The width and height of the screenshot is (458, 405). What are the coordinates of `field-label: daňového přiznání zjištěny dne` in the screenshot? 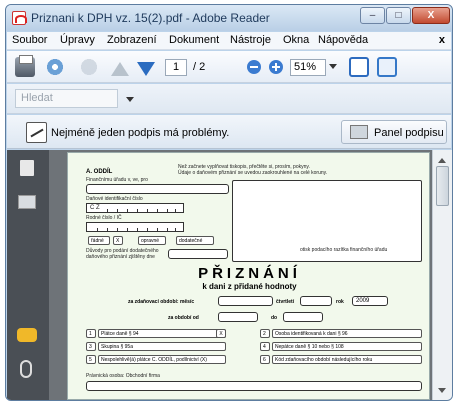 It's located at (120, 257).